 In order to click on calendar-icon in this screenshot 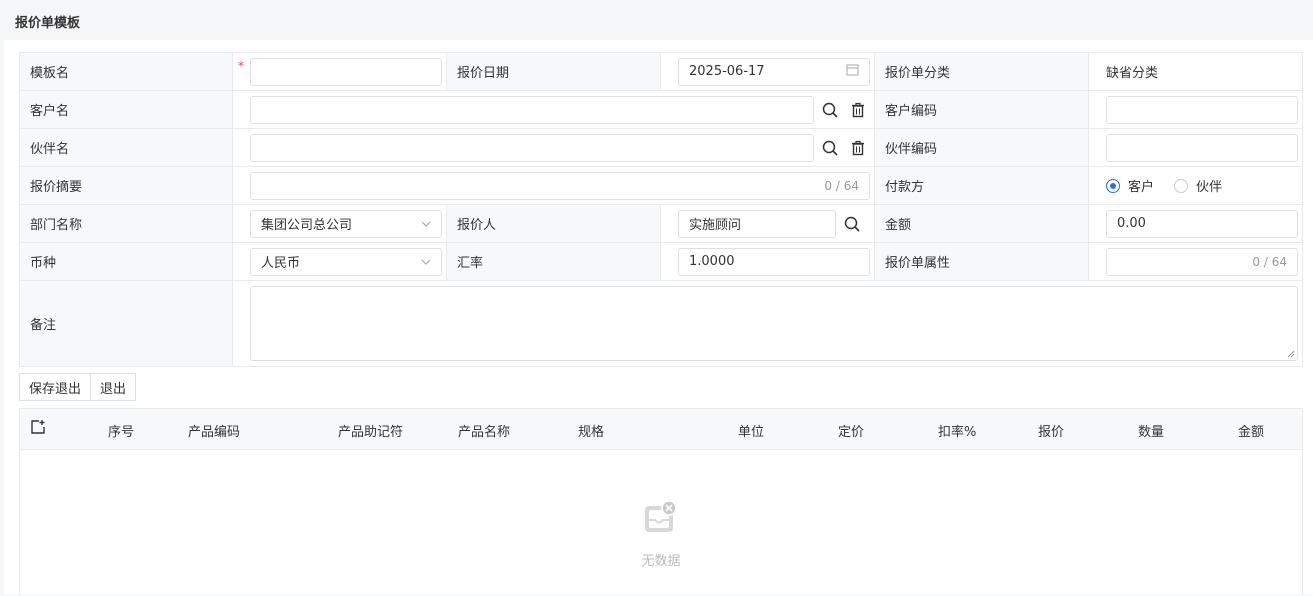, I will do `click(852, 71)`.